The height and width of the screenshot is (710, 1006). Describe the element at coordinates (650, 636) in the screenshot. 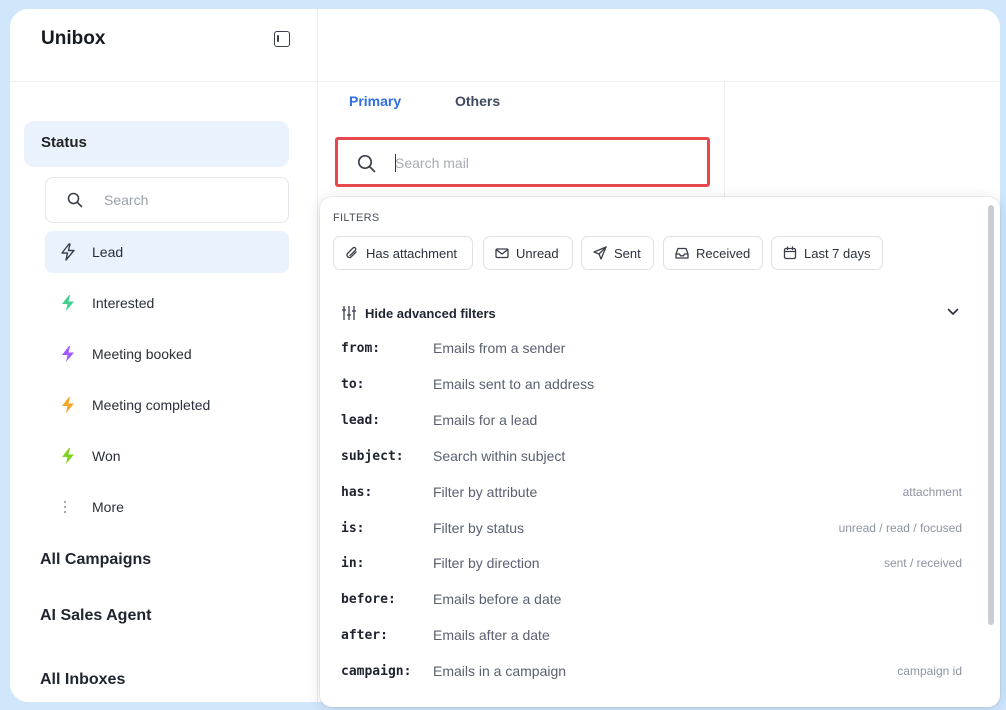

I see `search-operator-row: after: Emails after a date` at that location.